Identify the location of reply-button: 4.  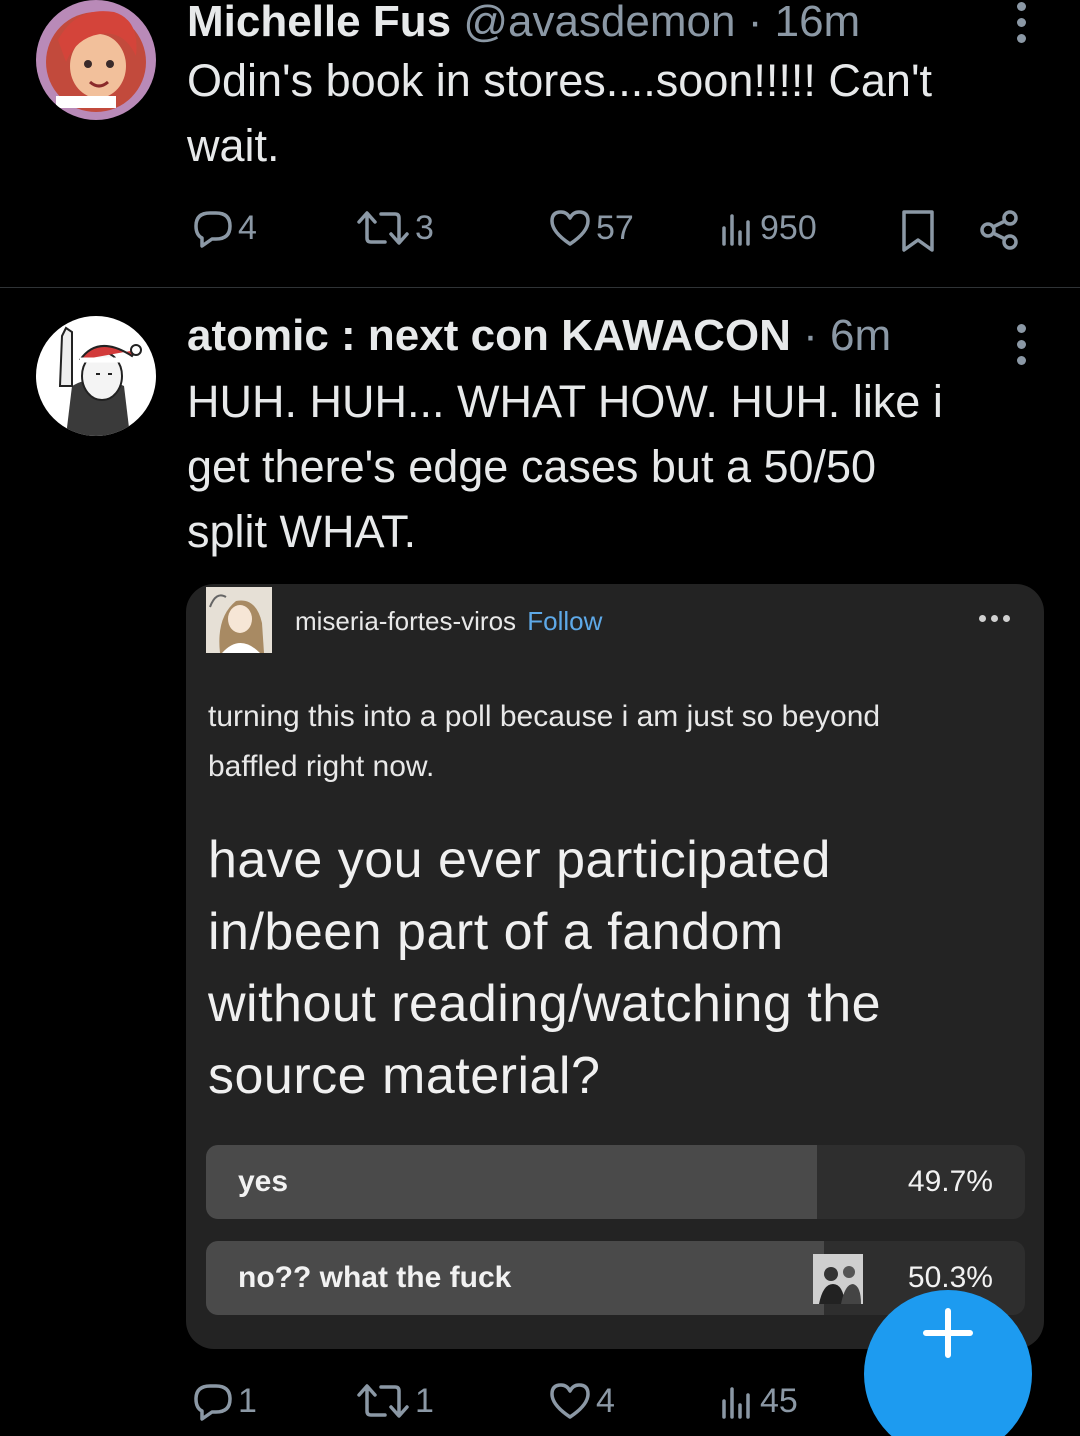
(223, 228).